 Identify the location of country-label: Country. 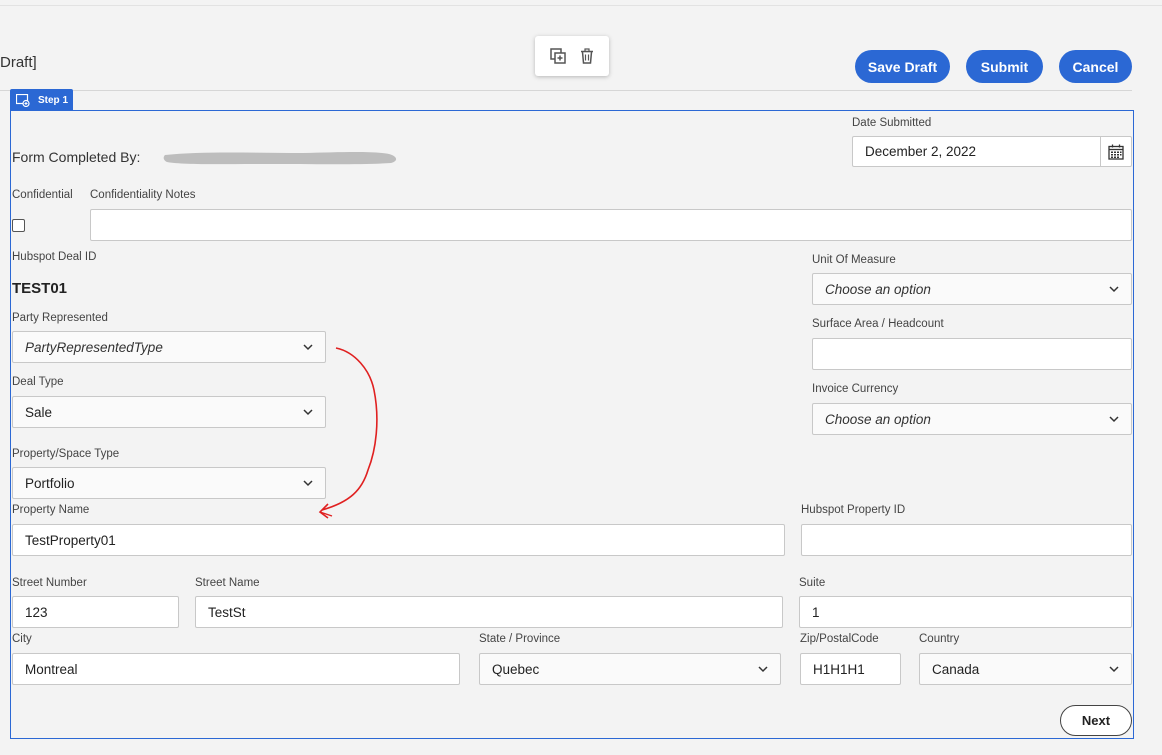
(939, 639).